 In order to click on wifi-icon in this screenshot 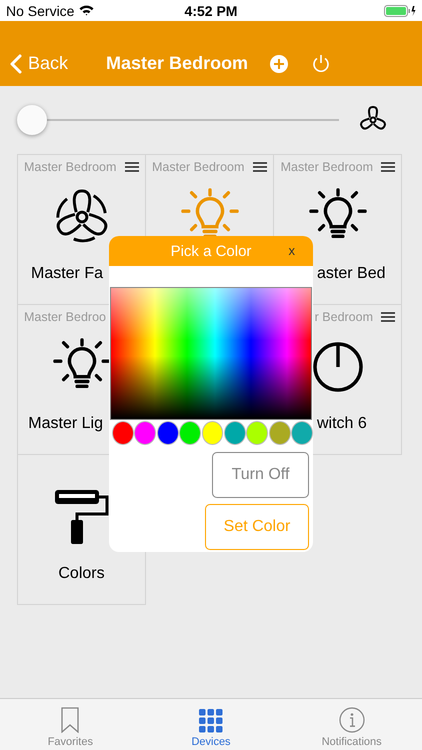, I will do `click(86, 10)`.